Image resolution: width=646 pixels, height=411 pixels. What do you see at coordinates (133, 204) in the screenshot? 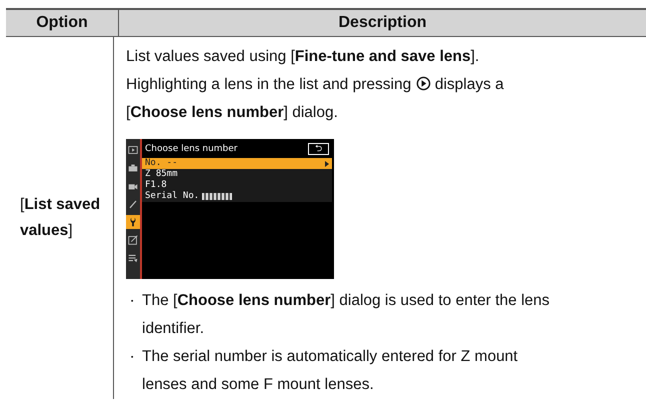
I see `pencil-icon` at bounding box center [133, 204].